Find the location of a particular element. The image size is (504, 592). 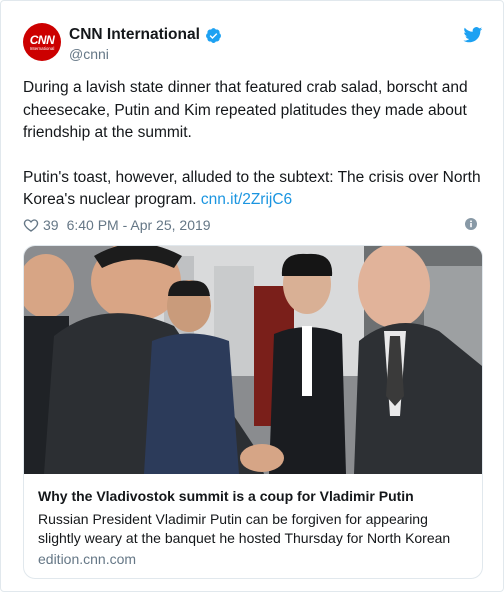

tweet-link: cnn.it/2ZrijC6 is located at coordinates (246, 199).